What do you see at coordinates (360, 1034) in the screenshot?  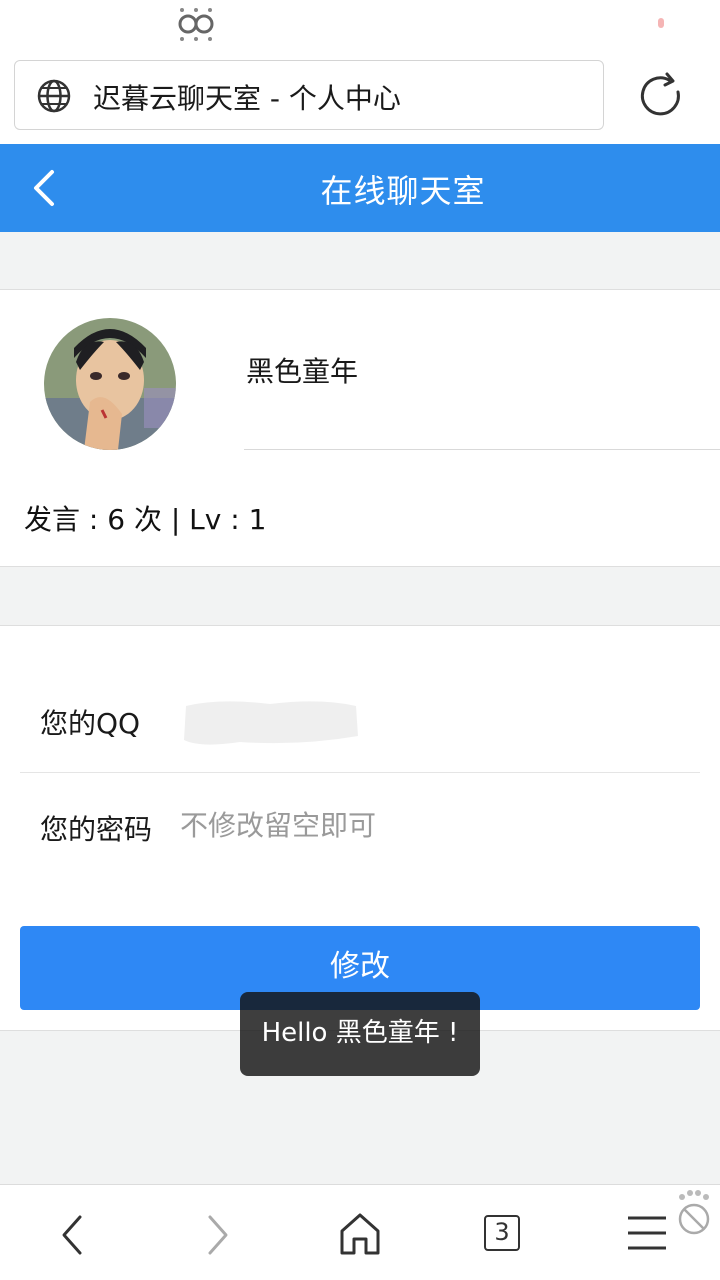 I see `toast-message: Hello 黑色童年 !` at bounding box center [360, 1034].